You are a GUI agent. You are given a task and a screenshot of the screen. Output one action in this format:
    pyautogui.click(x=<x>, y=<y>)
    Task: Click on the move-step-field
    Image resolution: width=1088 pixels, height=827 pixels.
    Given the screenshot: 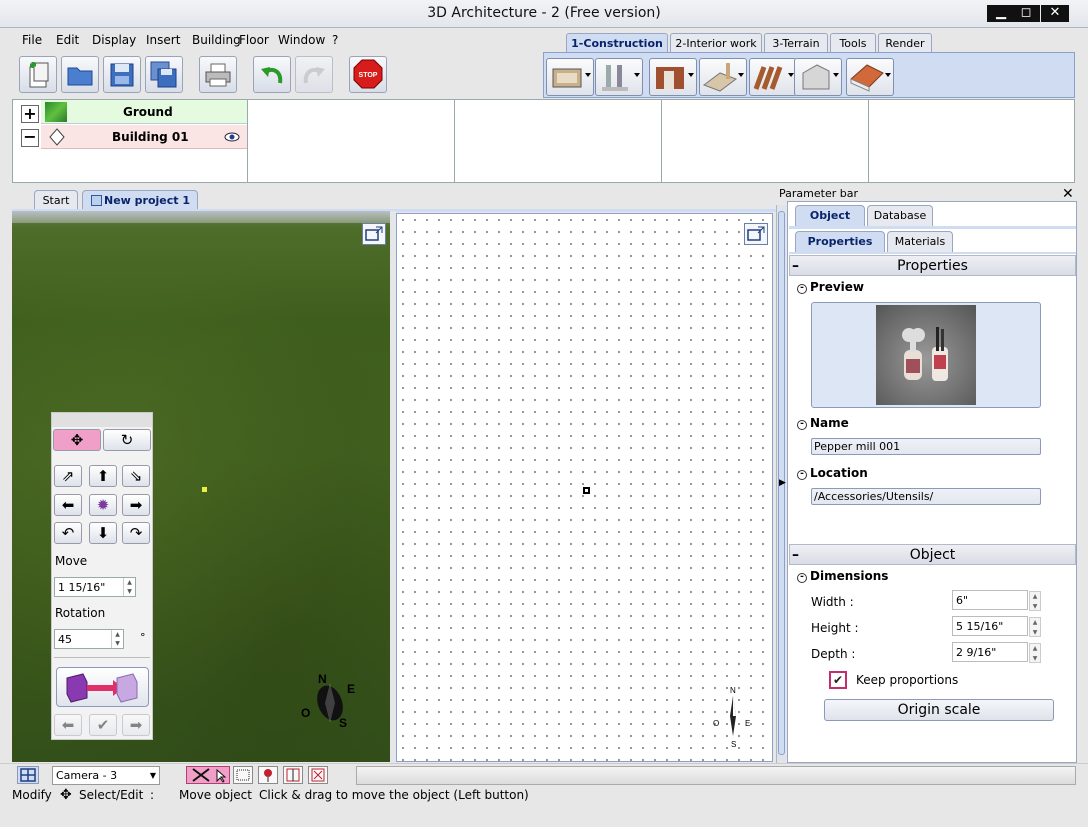 What is the action you would take?
    pyautogui.click(x=85, y=587)
    